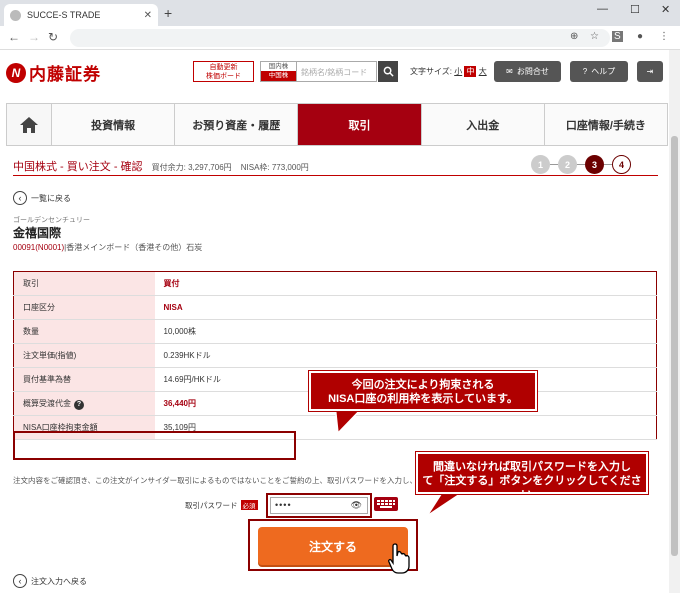 The image size is (680, 593). I want to click on browser-tab: SUCCE-S TRADE ✕, so click(81, 15).